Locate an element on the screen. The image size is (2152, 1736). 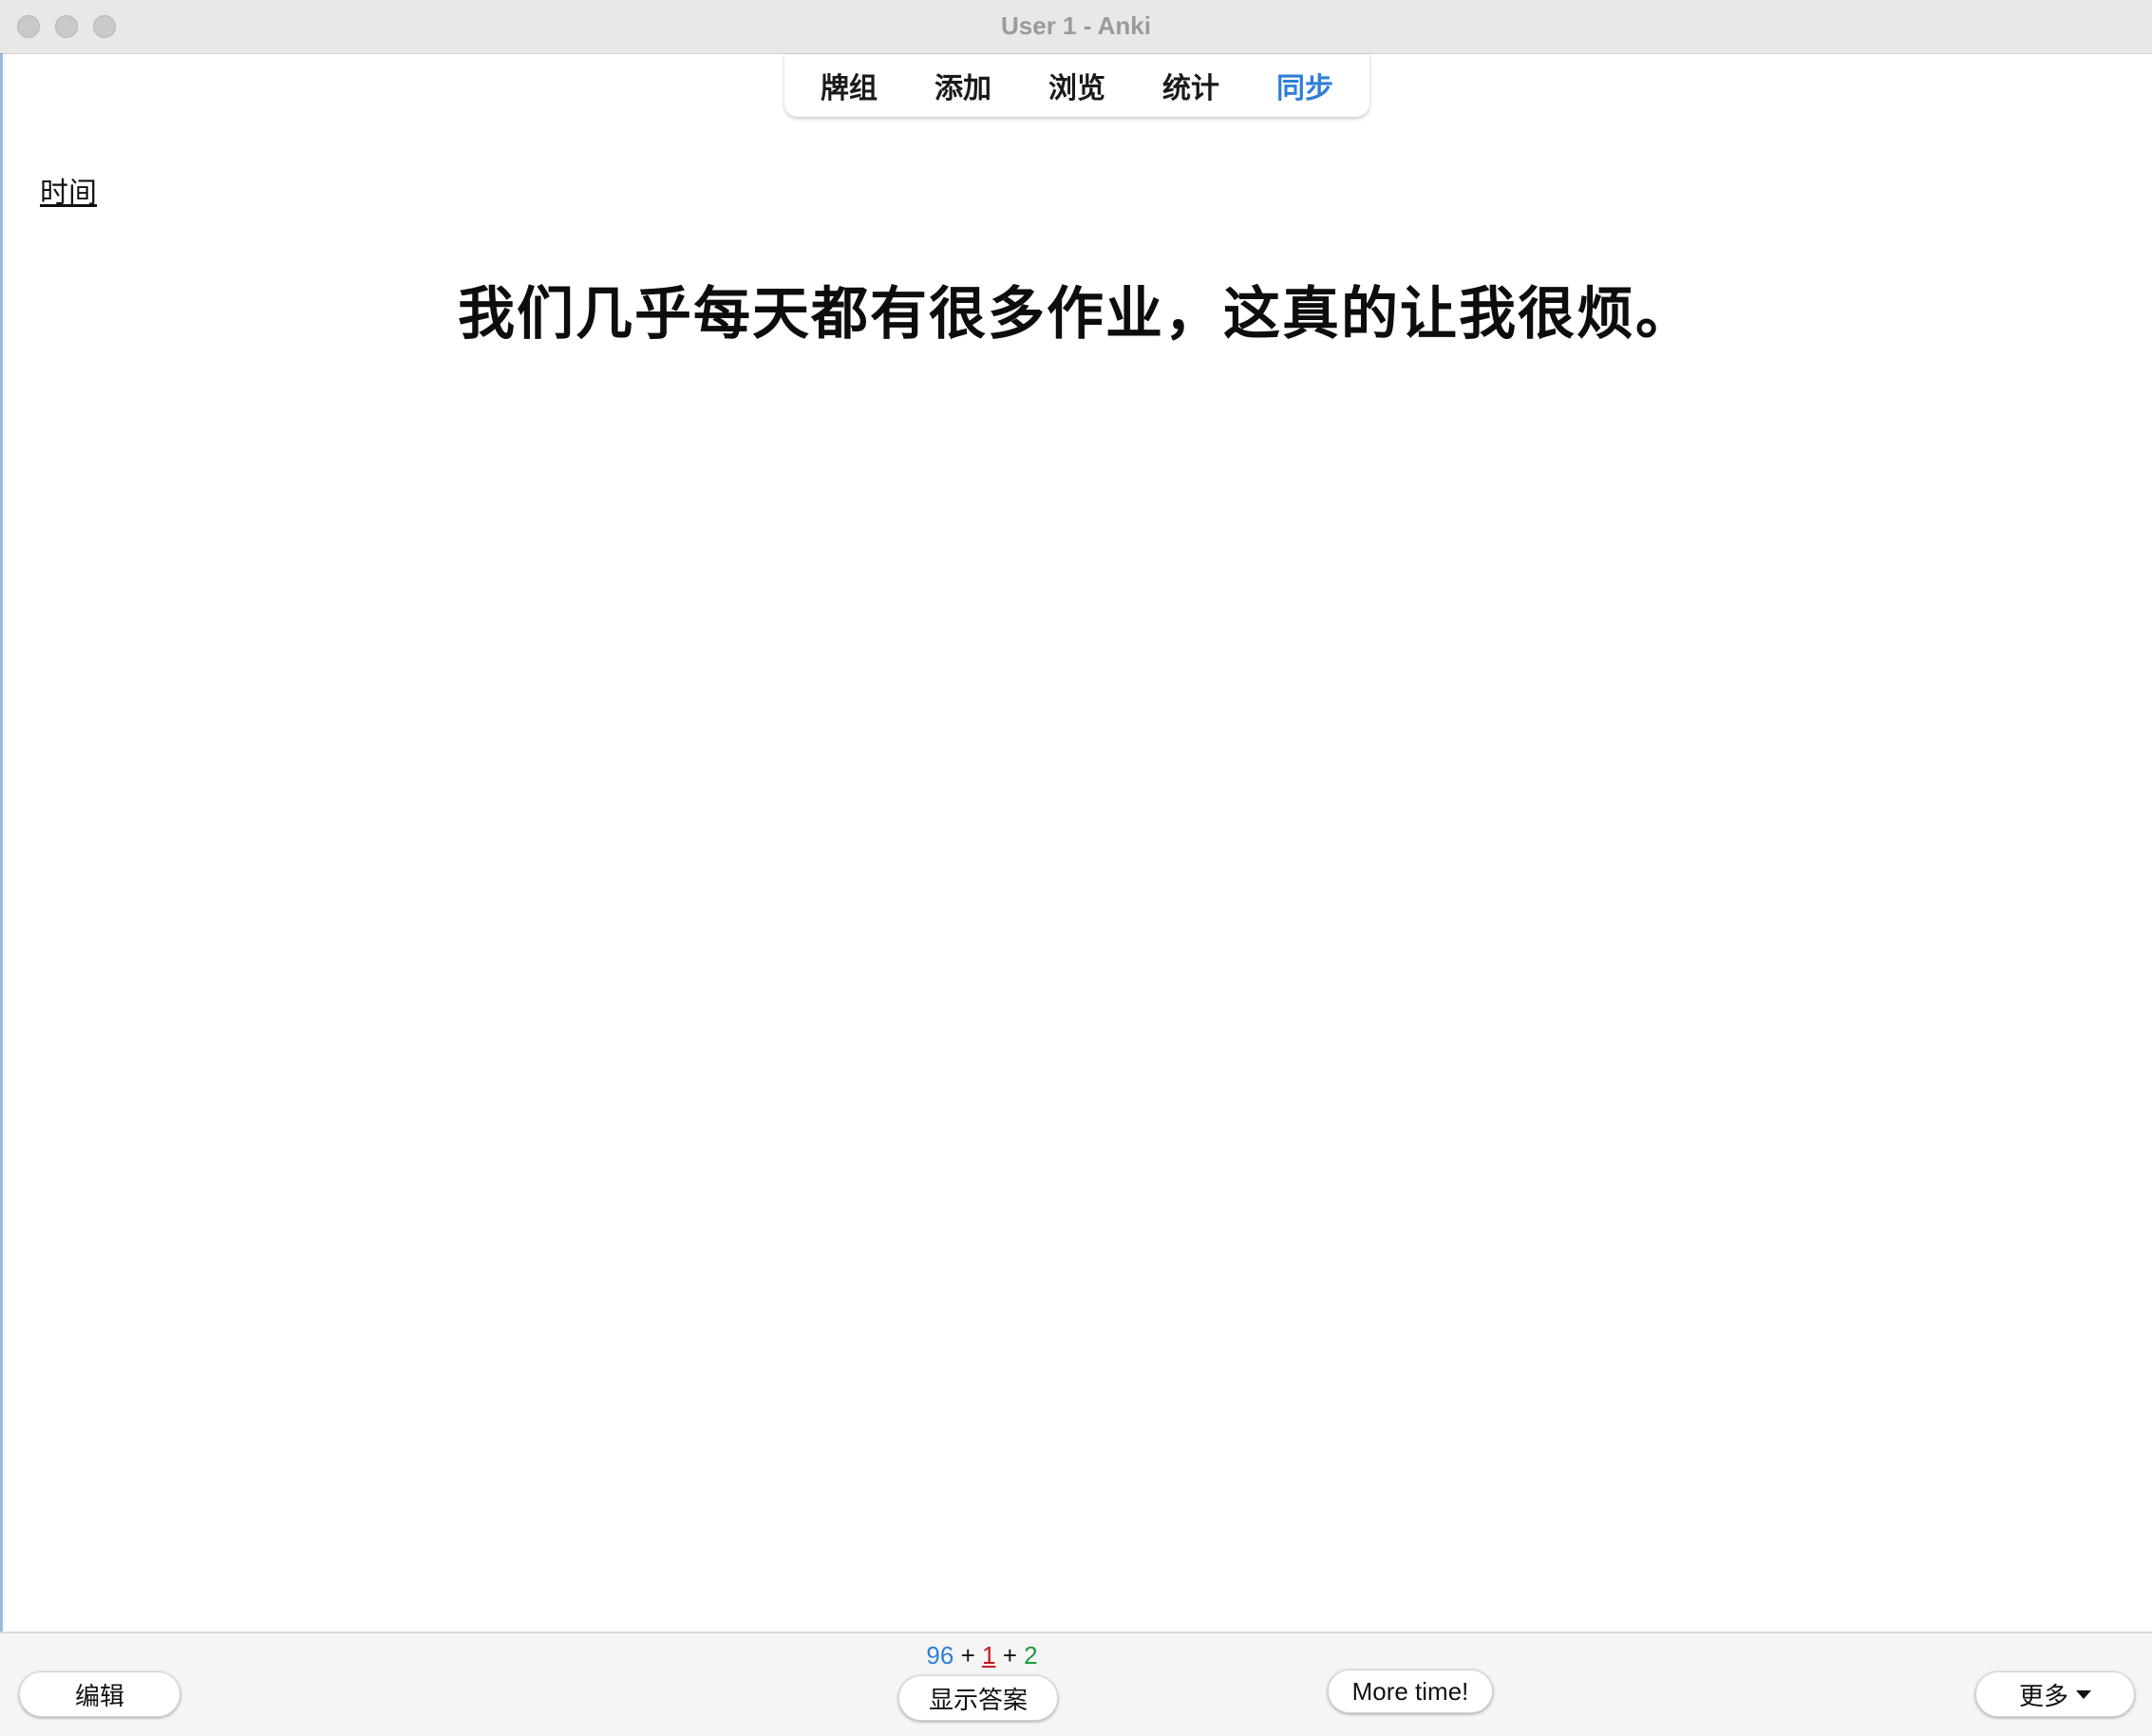
chevron-down-icon is located at coordinates (2083, 1694).